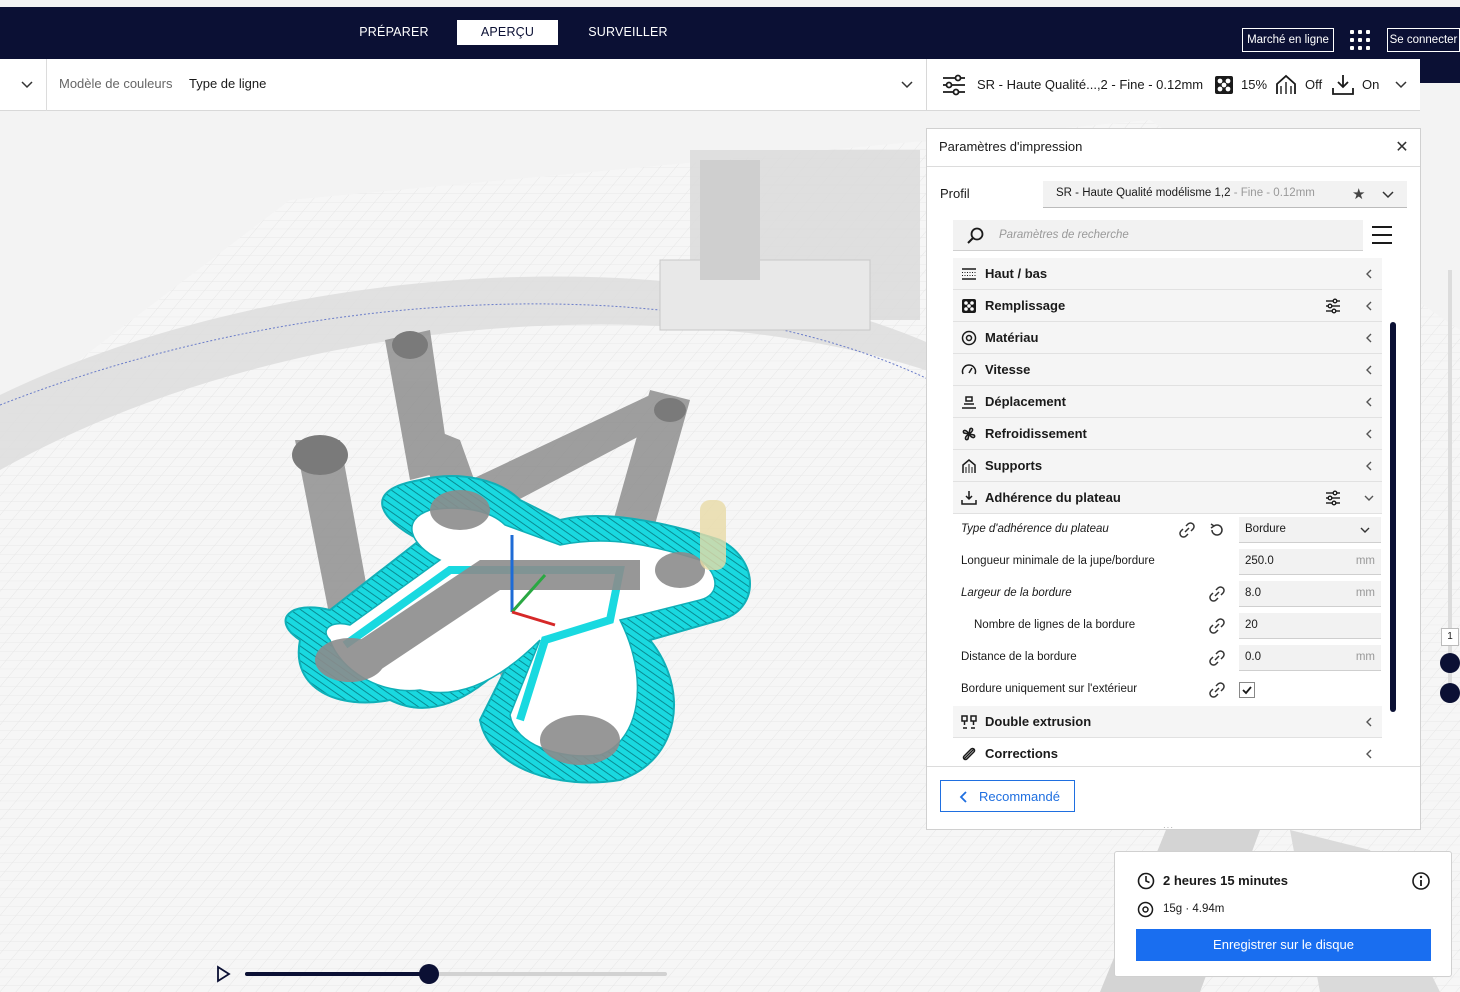 The width and height of the screenshot is (1460, 992). I want to click on material-icon, so click(969, 338).